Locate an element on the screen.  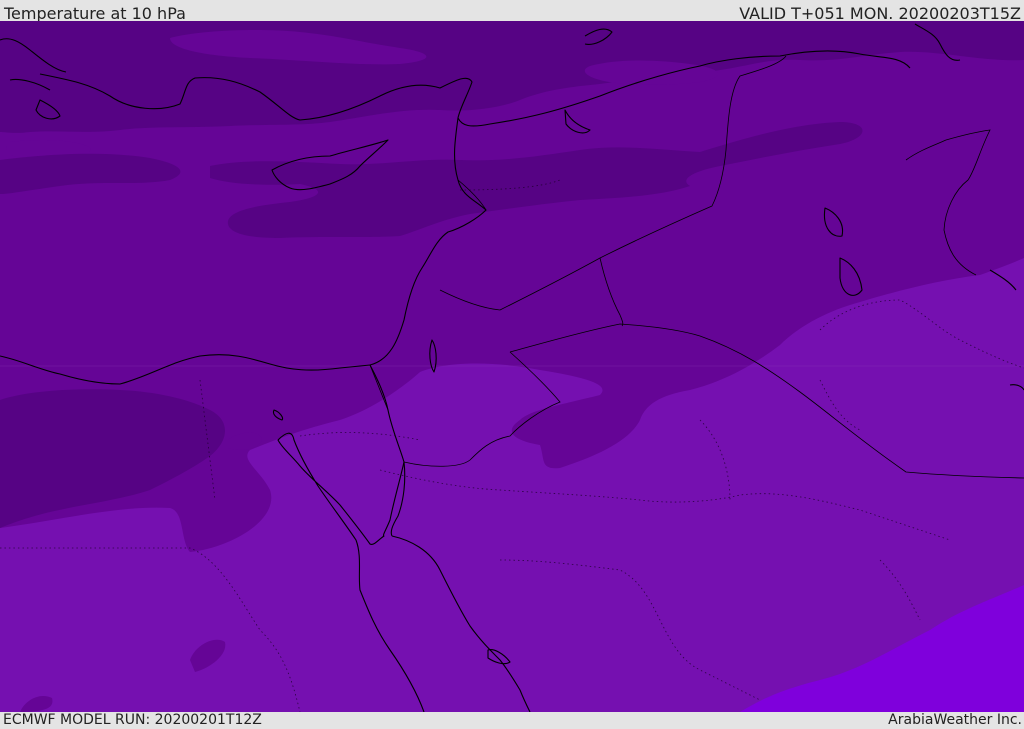
model-run: ECMWF MODEL RUN: 20200201T12Z is located at coordinates (132, 720).